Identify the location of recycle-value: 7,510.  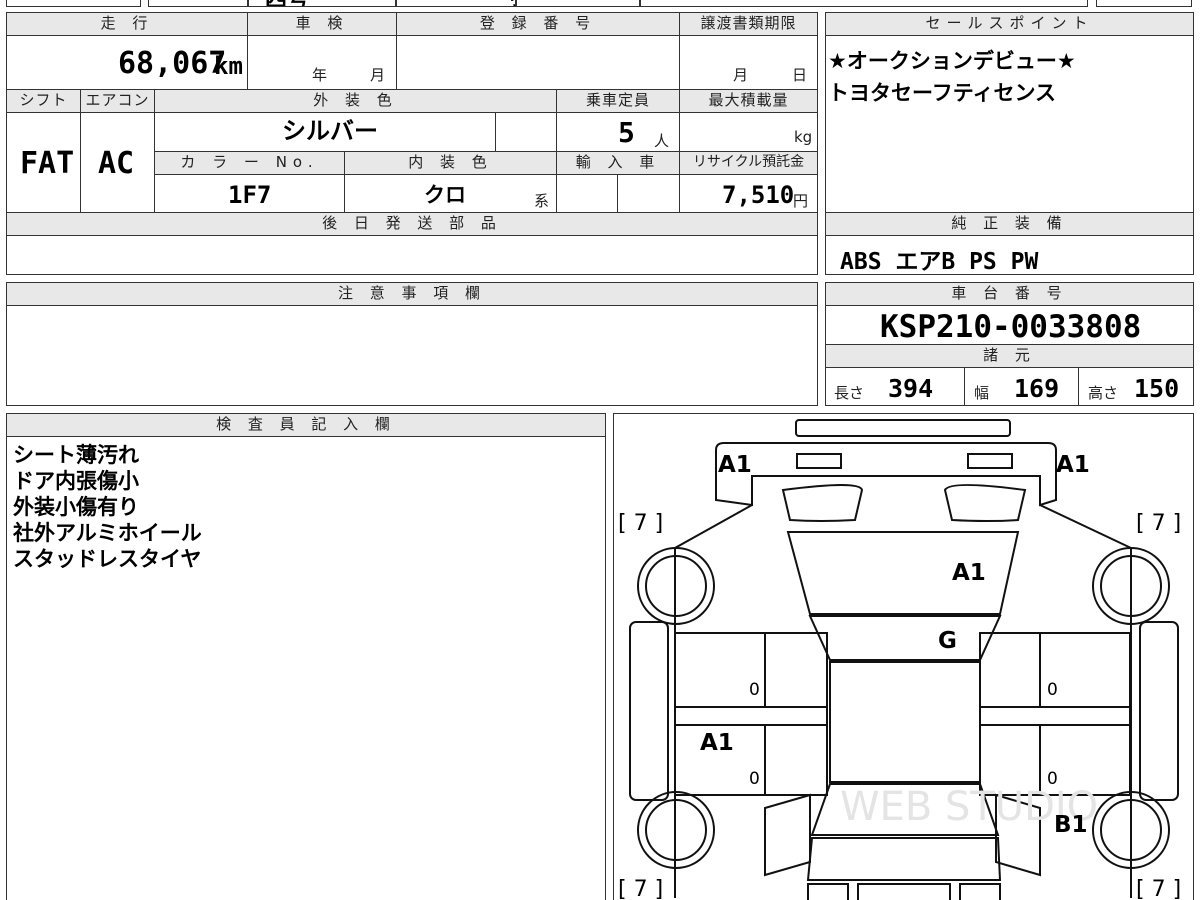
(758, 195).